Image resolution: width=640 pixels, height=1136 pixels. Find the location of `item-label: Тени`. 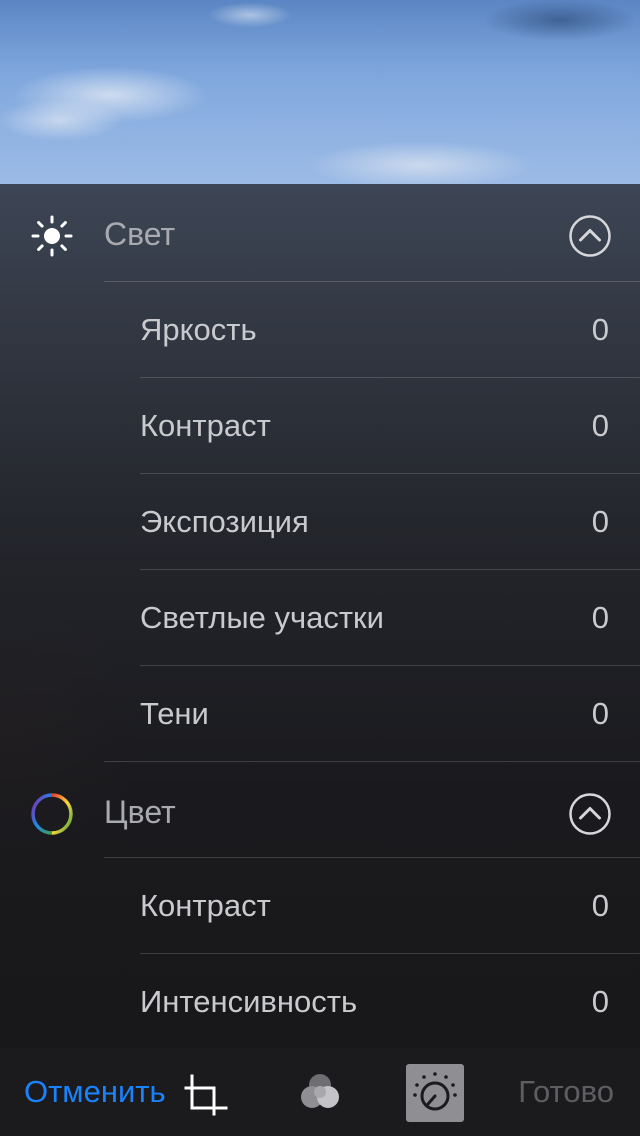

item-label: Тени is located at coordinates (174, 713).